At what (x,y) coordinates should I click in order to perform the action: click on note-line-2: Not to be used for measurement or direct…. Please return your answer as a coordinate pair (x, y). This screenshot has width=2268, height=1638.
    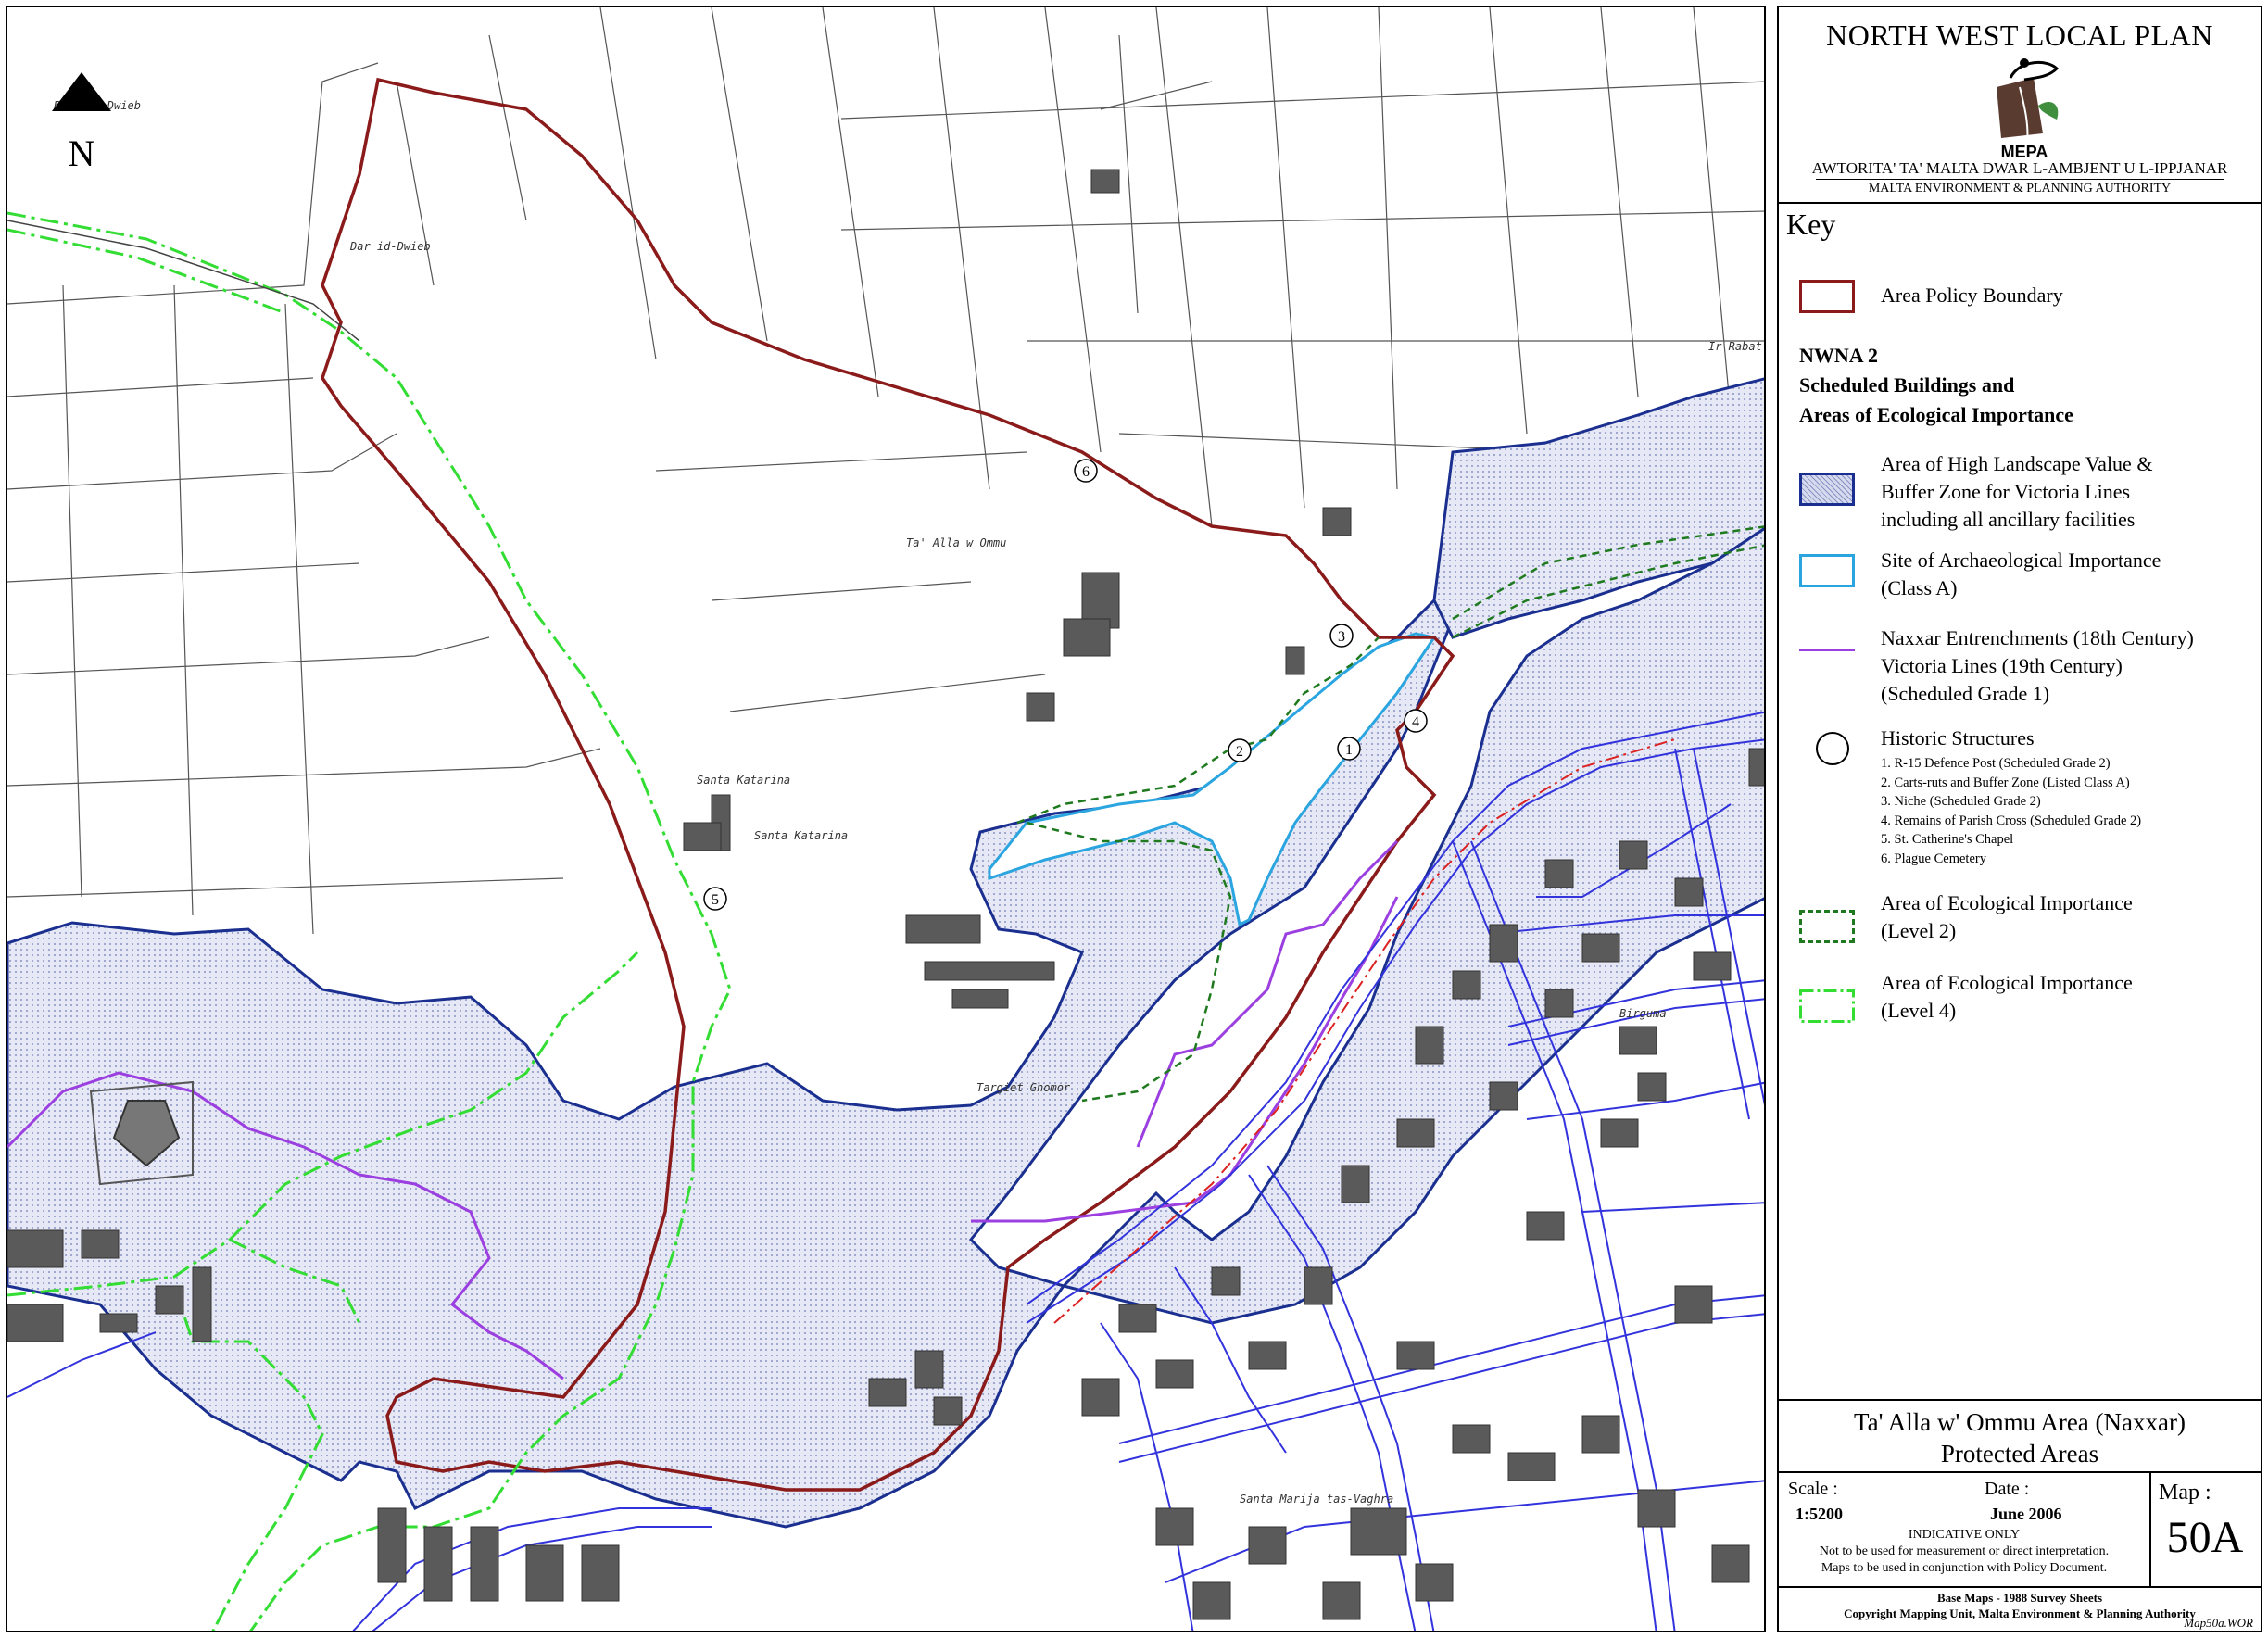
    Looking at the image, I should click on (1964, 1551).